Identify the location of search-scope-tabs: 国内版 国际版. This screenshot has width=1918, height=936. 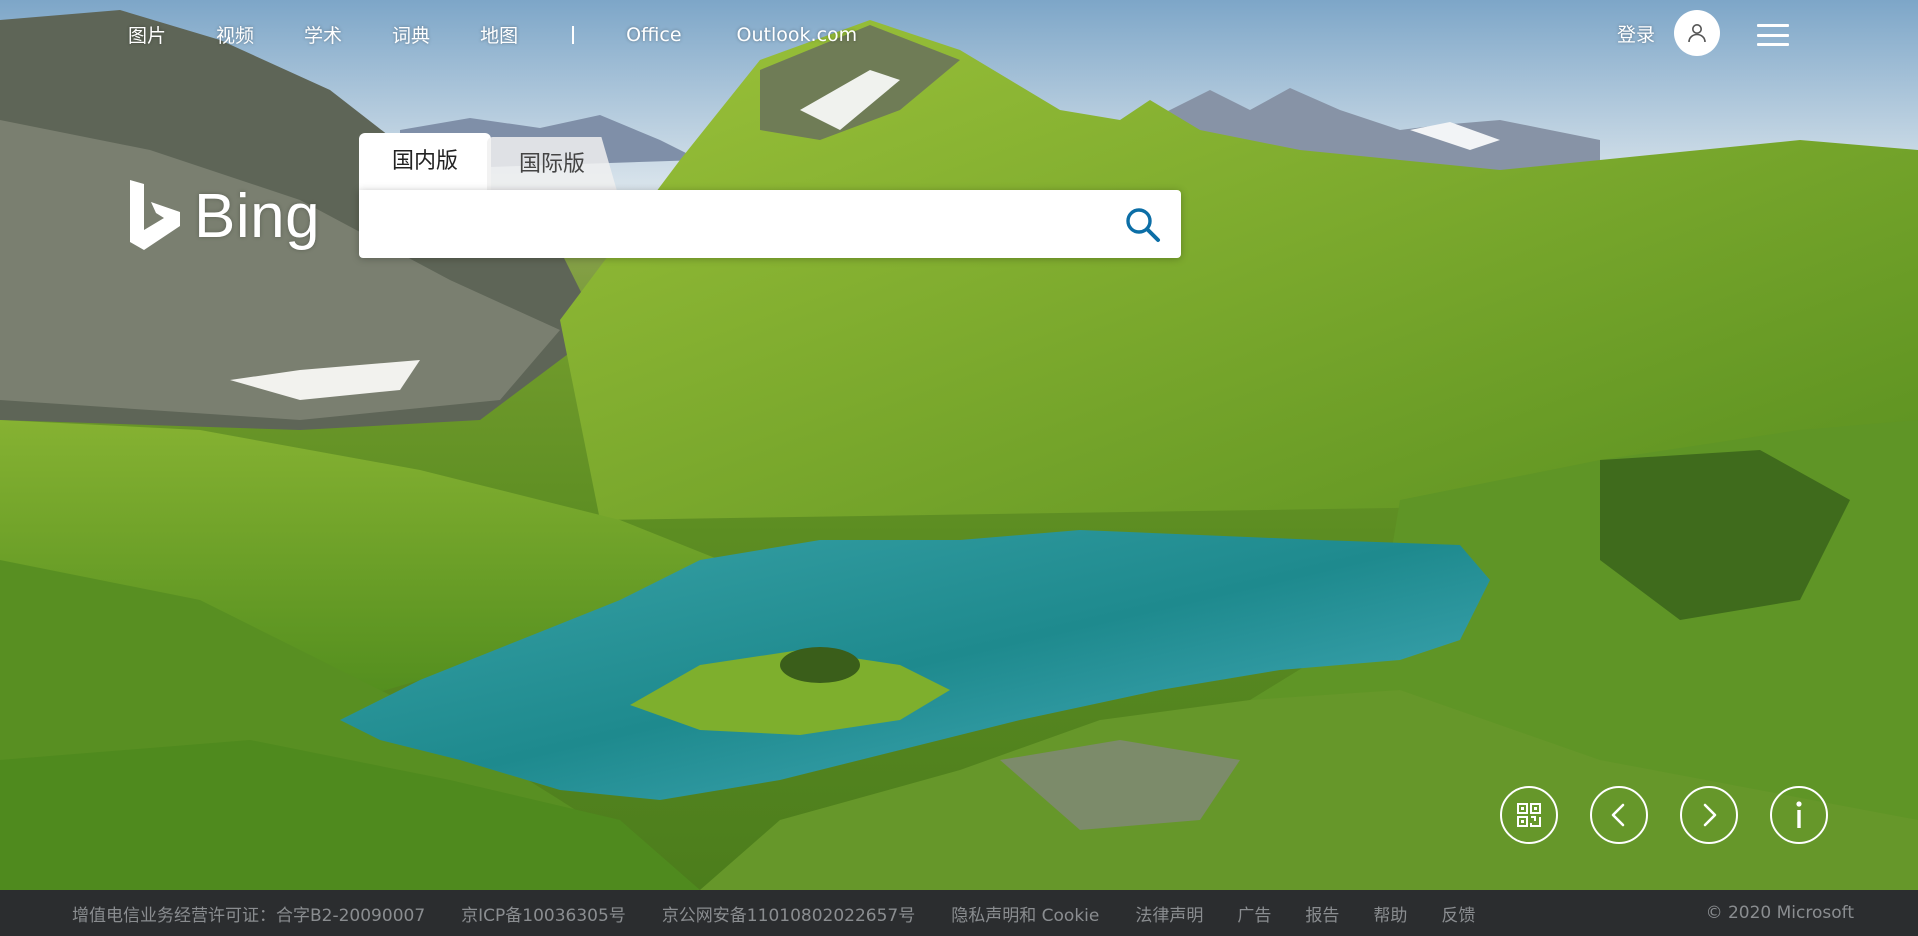
(488, 162).